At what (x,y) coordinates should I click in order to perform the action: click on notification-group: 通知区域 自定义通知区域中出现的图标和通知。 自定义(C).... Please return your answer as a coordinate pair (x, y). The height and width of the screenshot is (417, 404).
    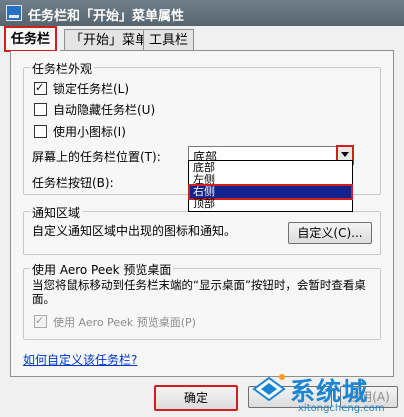
    Looking at the image, I should click on (202, 229).